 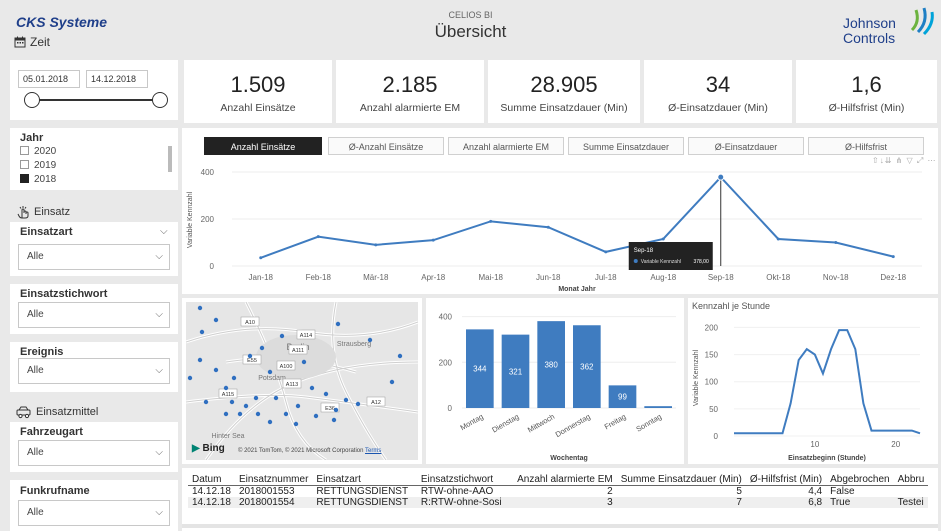 I want to click on date-range-handle-start, so click(x=32, y=100).